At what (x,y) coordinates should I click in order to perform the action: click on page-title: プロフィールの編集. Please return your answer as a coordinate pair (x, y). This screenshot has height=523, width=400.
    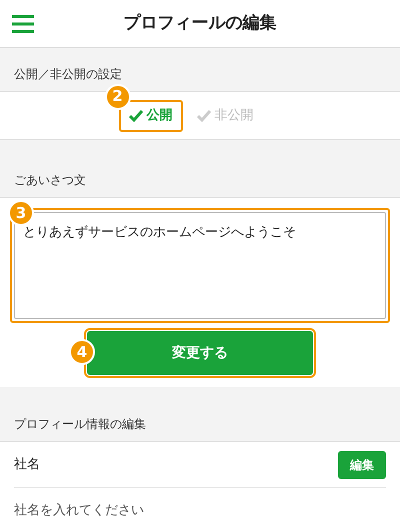
    Looking at the image, I should click on (200, 23).